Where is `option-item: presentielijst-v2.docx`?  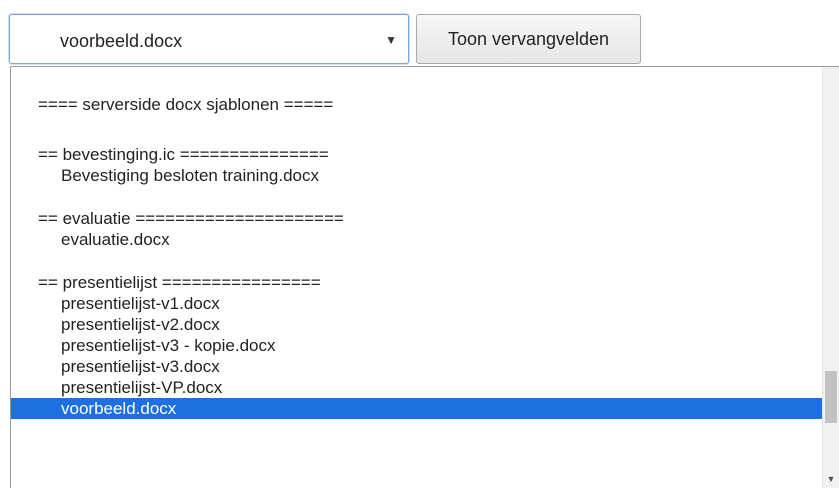 option-item: presentielijst-v2.docx is located at coordinates (416, 324).